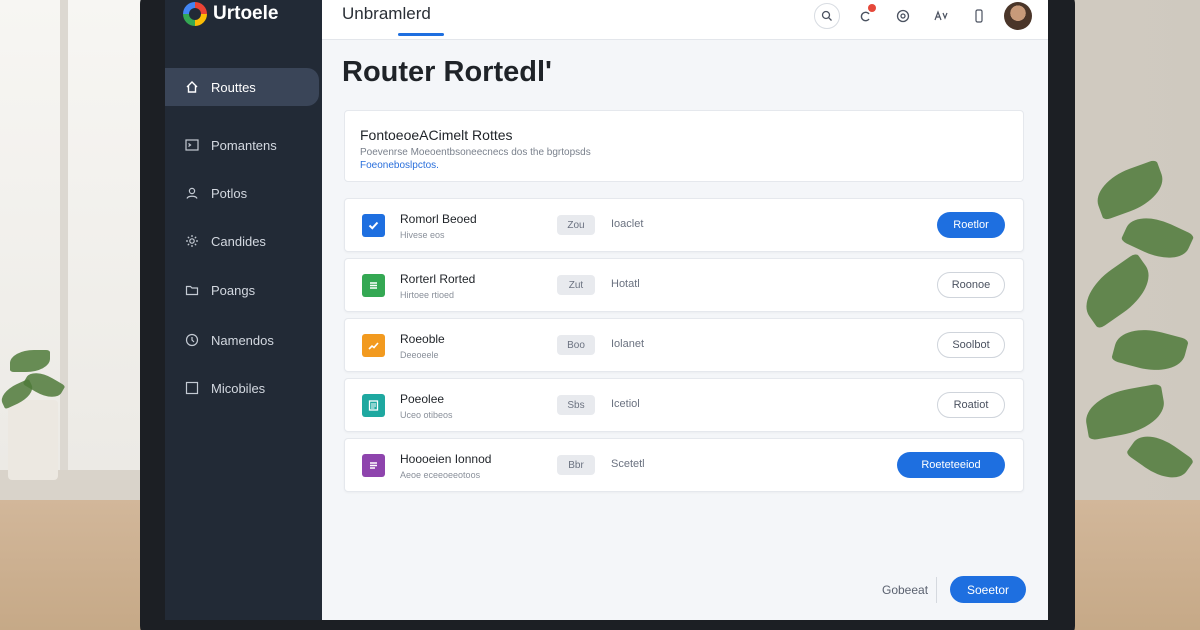  What do you see at coordinates (936, 590) in the screenshot?
I see `footer-divider` at bounding box center [936, 590].